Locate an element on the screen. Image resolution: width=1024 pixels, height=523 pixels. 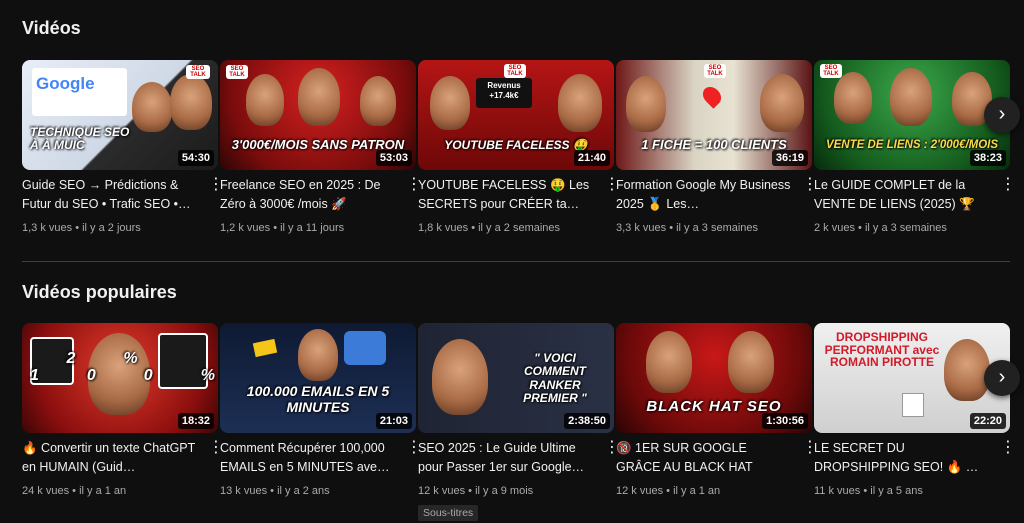
view-count: 1,3 k vues is located at coordinates (47, 228).